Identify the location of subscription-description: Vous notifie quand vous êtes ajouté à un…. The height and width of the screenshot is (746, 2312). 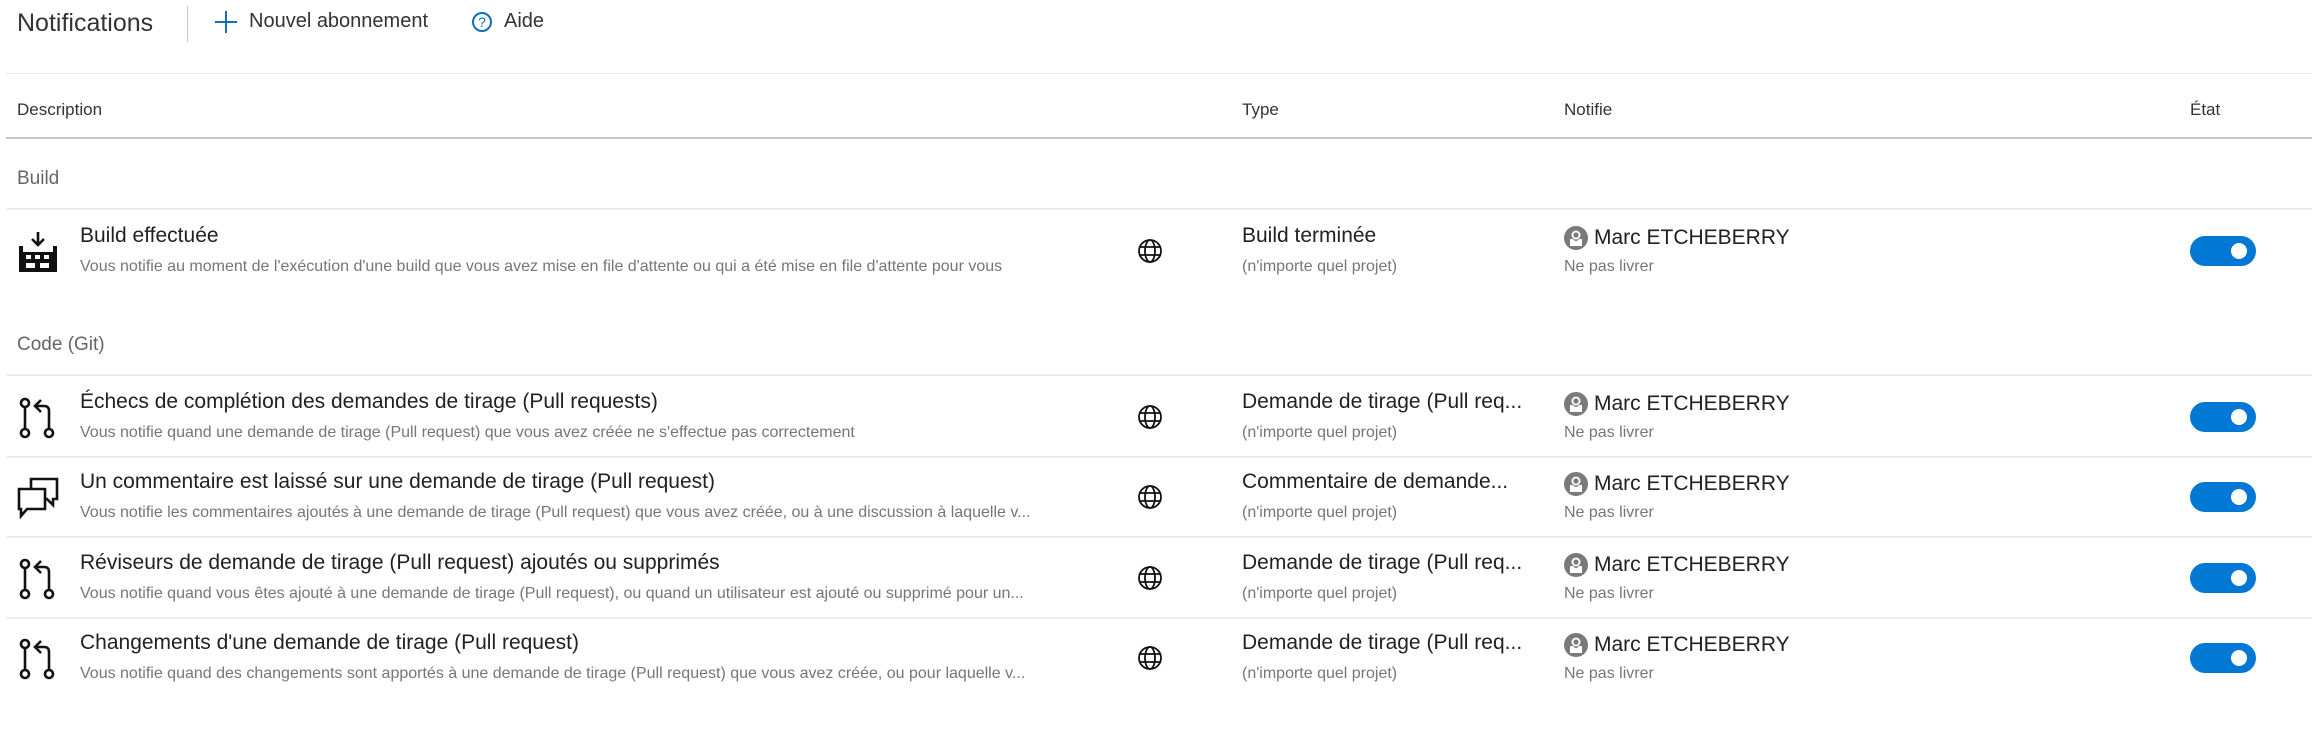
(552, 593).